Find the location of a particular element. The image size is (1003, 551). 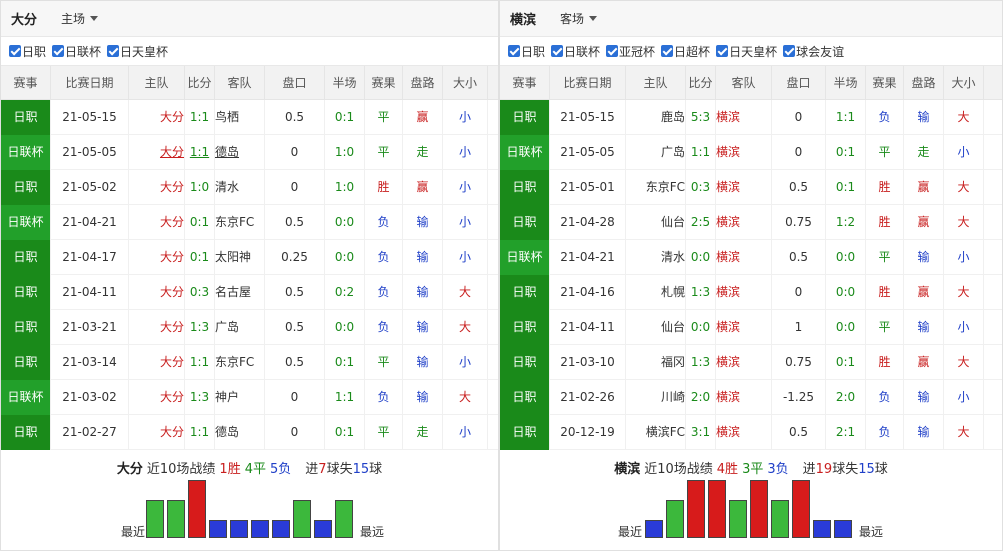

cell-home-team: 札幌 is located at coordinates (656, 292).